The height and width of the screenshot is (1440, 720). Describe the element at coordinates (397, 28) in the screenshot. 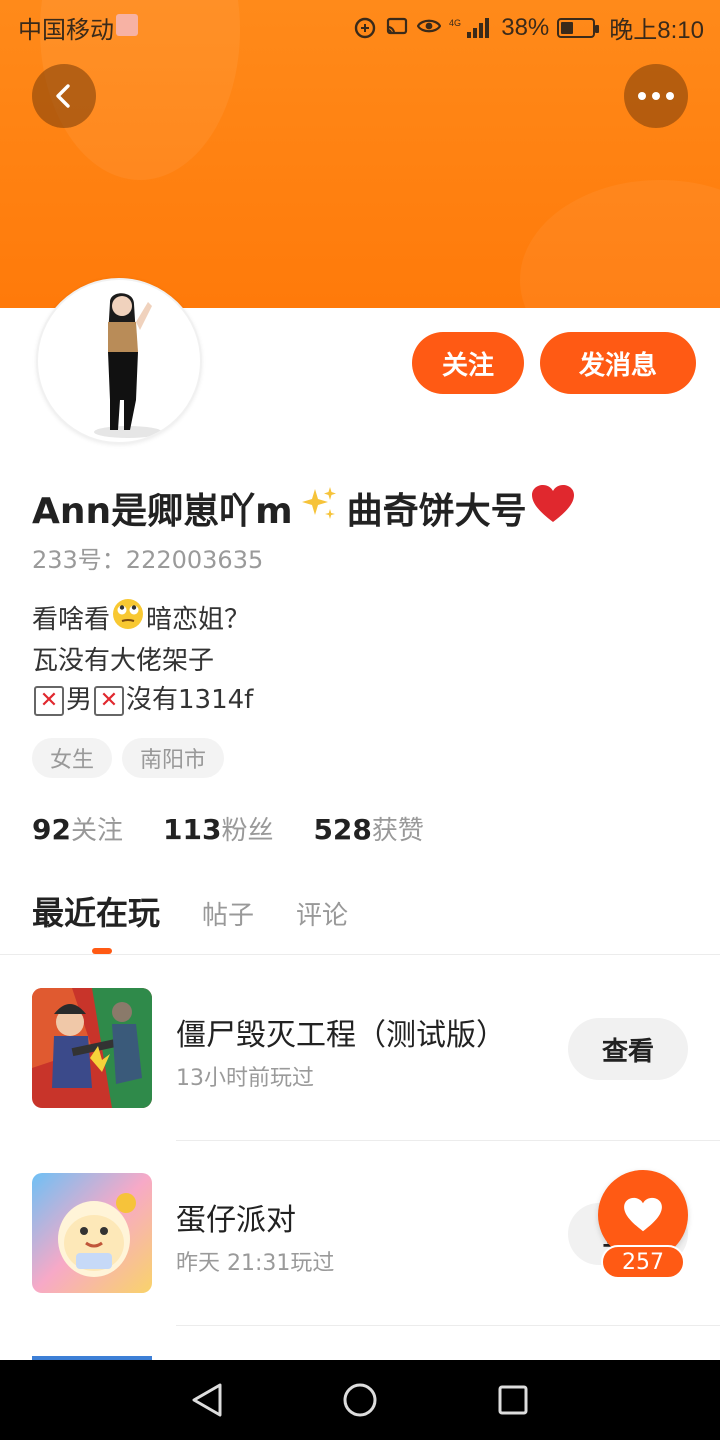

I see `cast-icon` at that location.